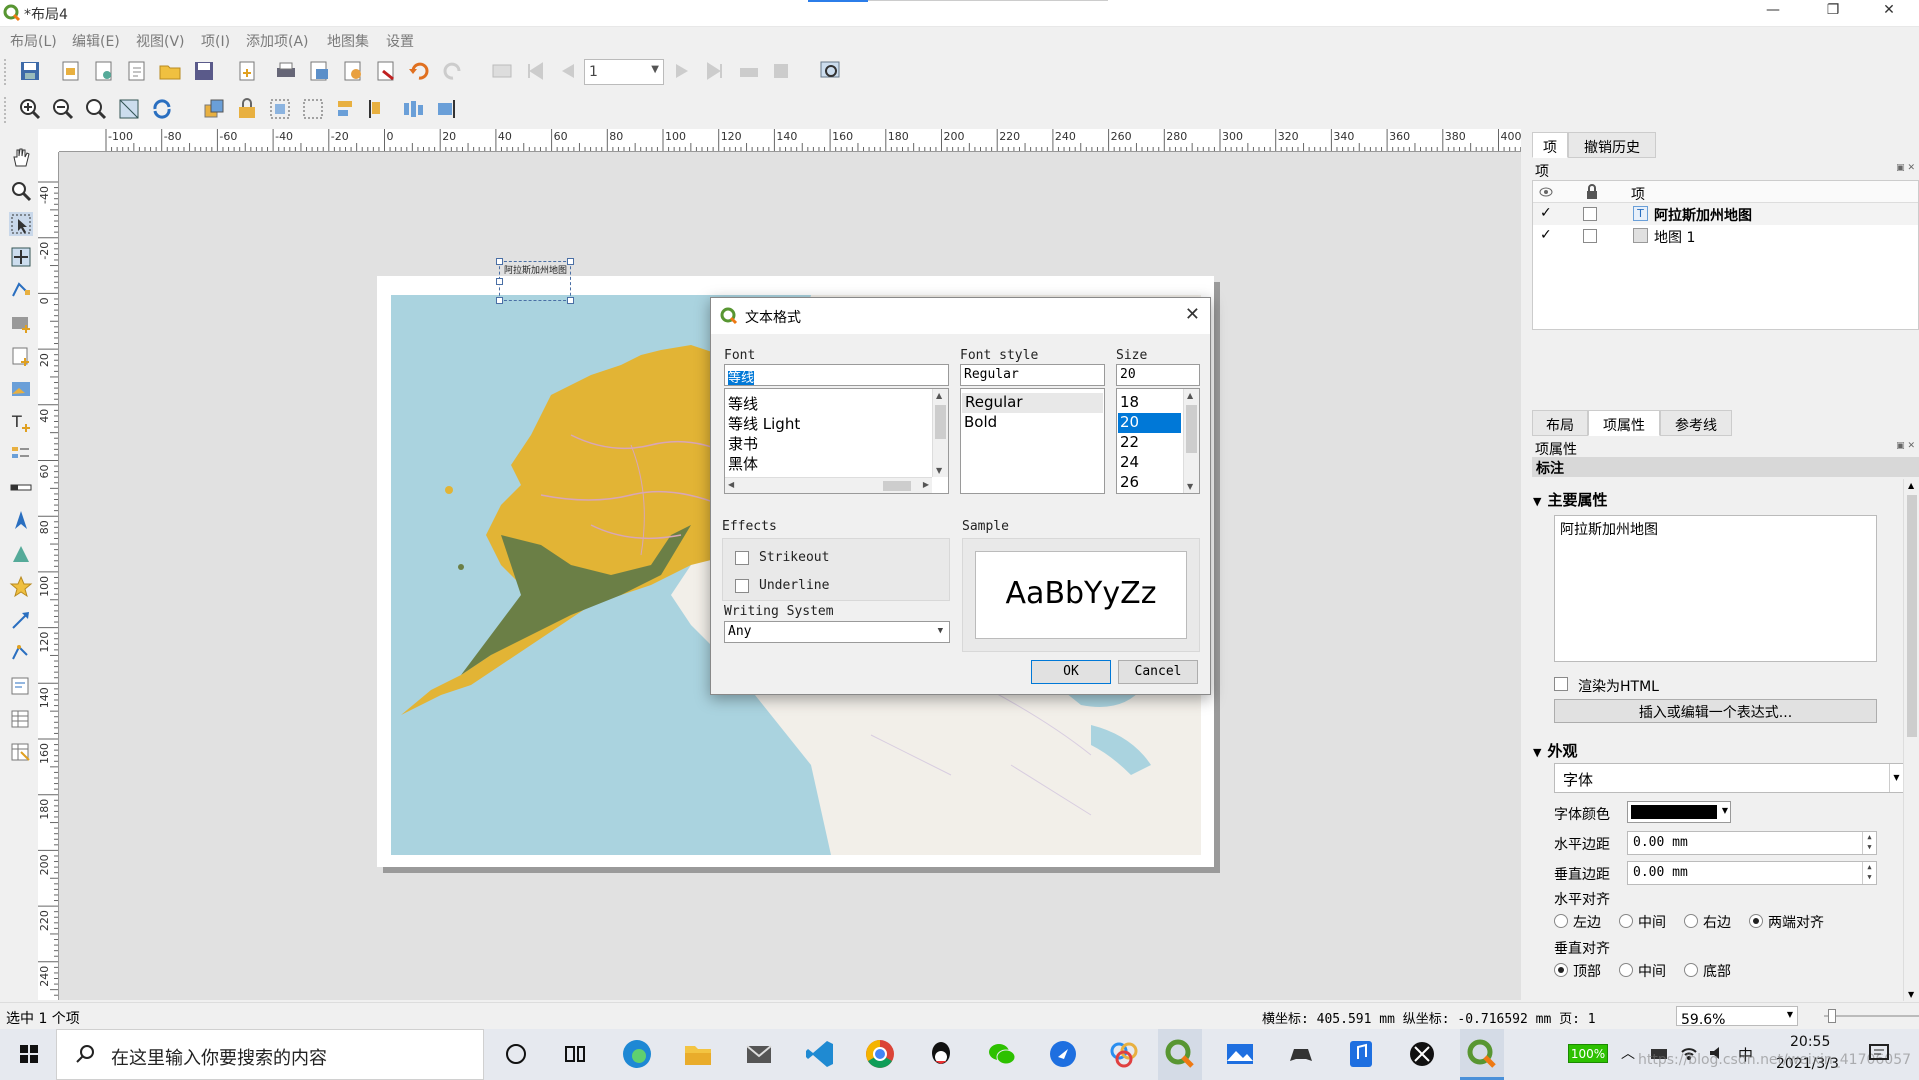 The width and height of the screenshot is (1919, 1080). What do you see at coordinates (1871, 1016) in the screenshot?
I see `zoom-slider-track` at bounding box center [1871, 1016].